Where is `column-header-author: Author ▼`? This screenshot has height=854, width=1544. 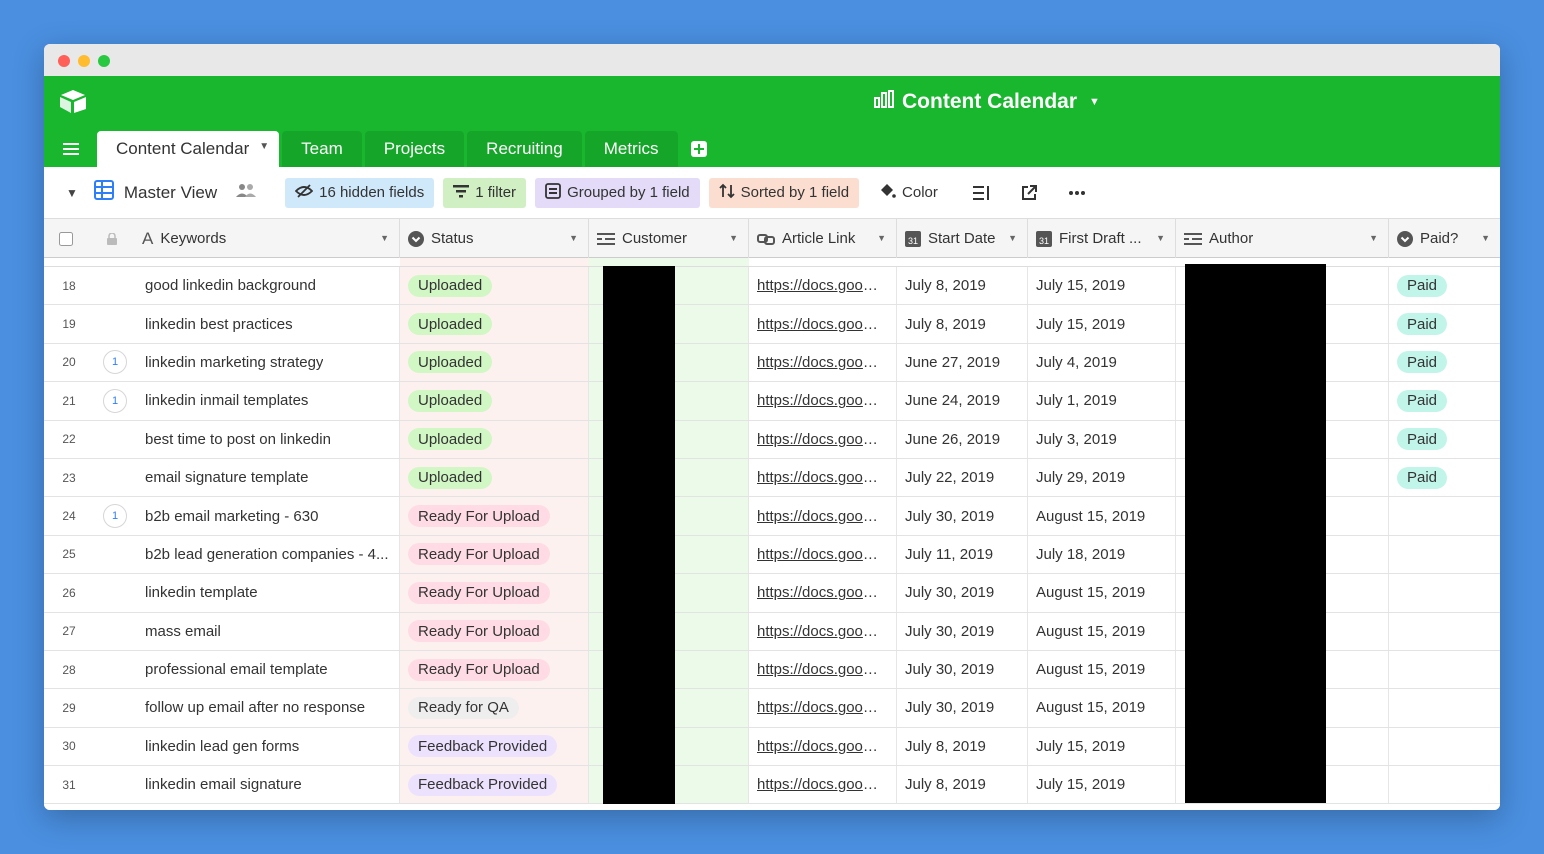 column-header-author: Author ▼ is located at coordinates (1282, 238).